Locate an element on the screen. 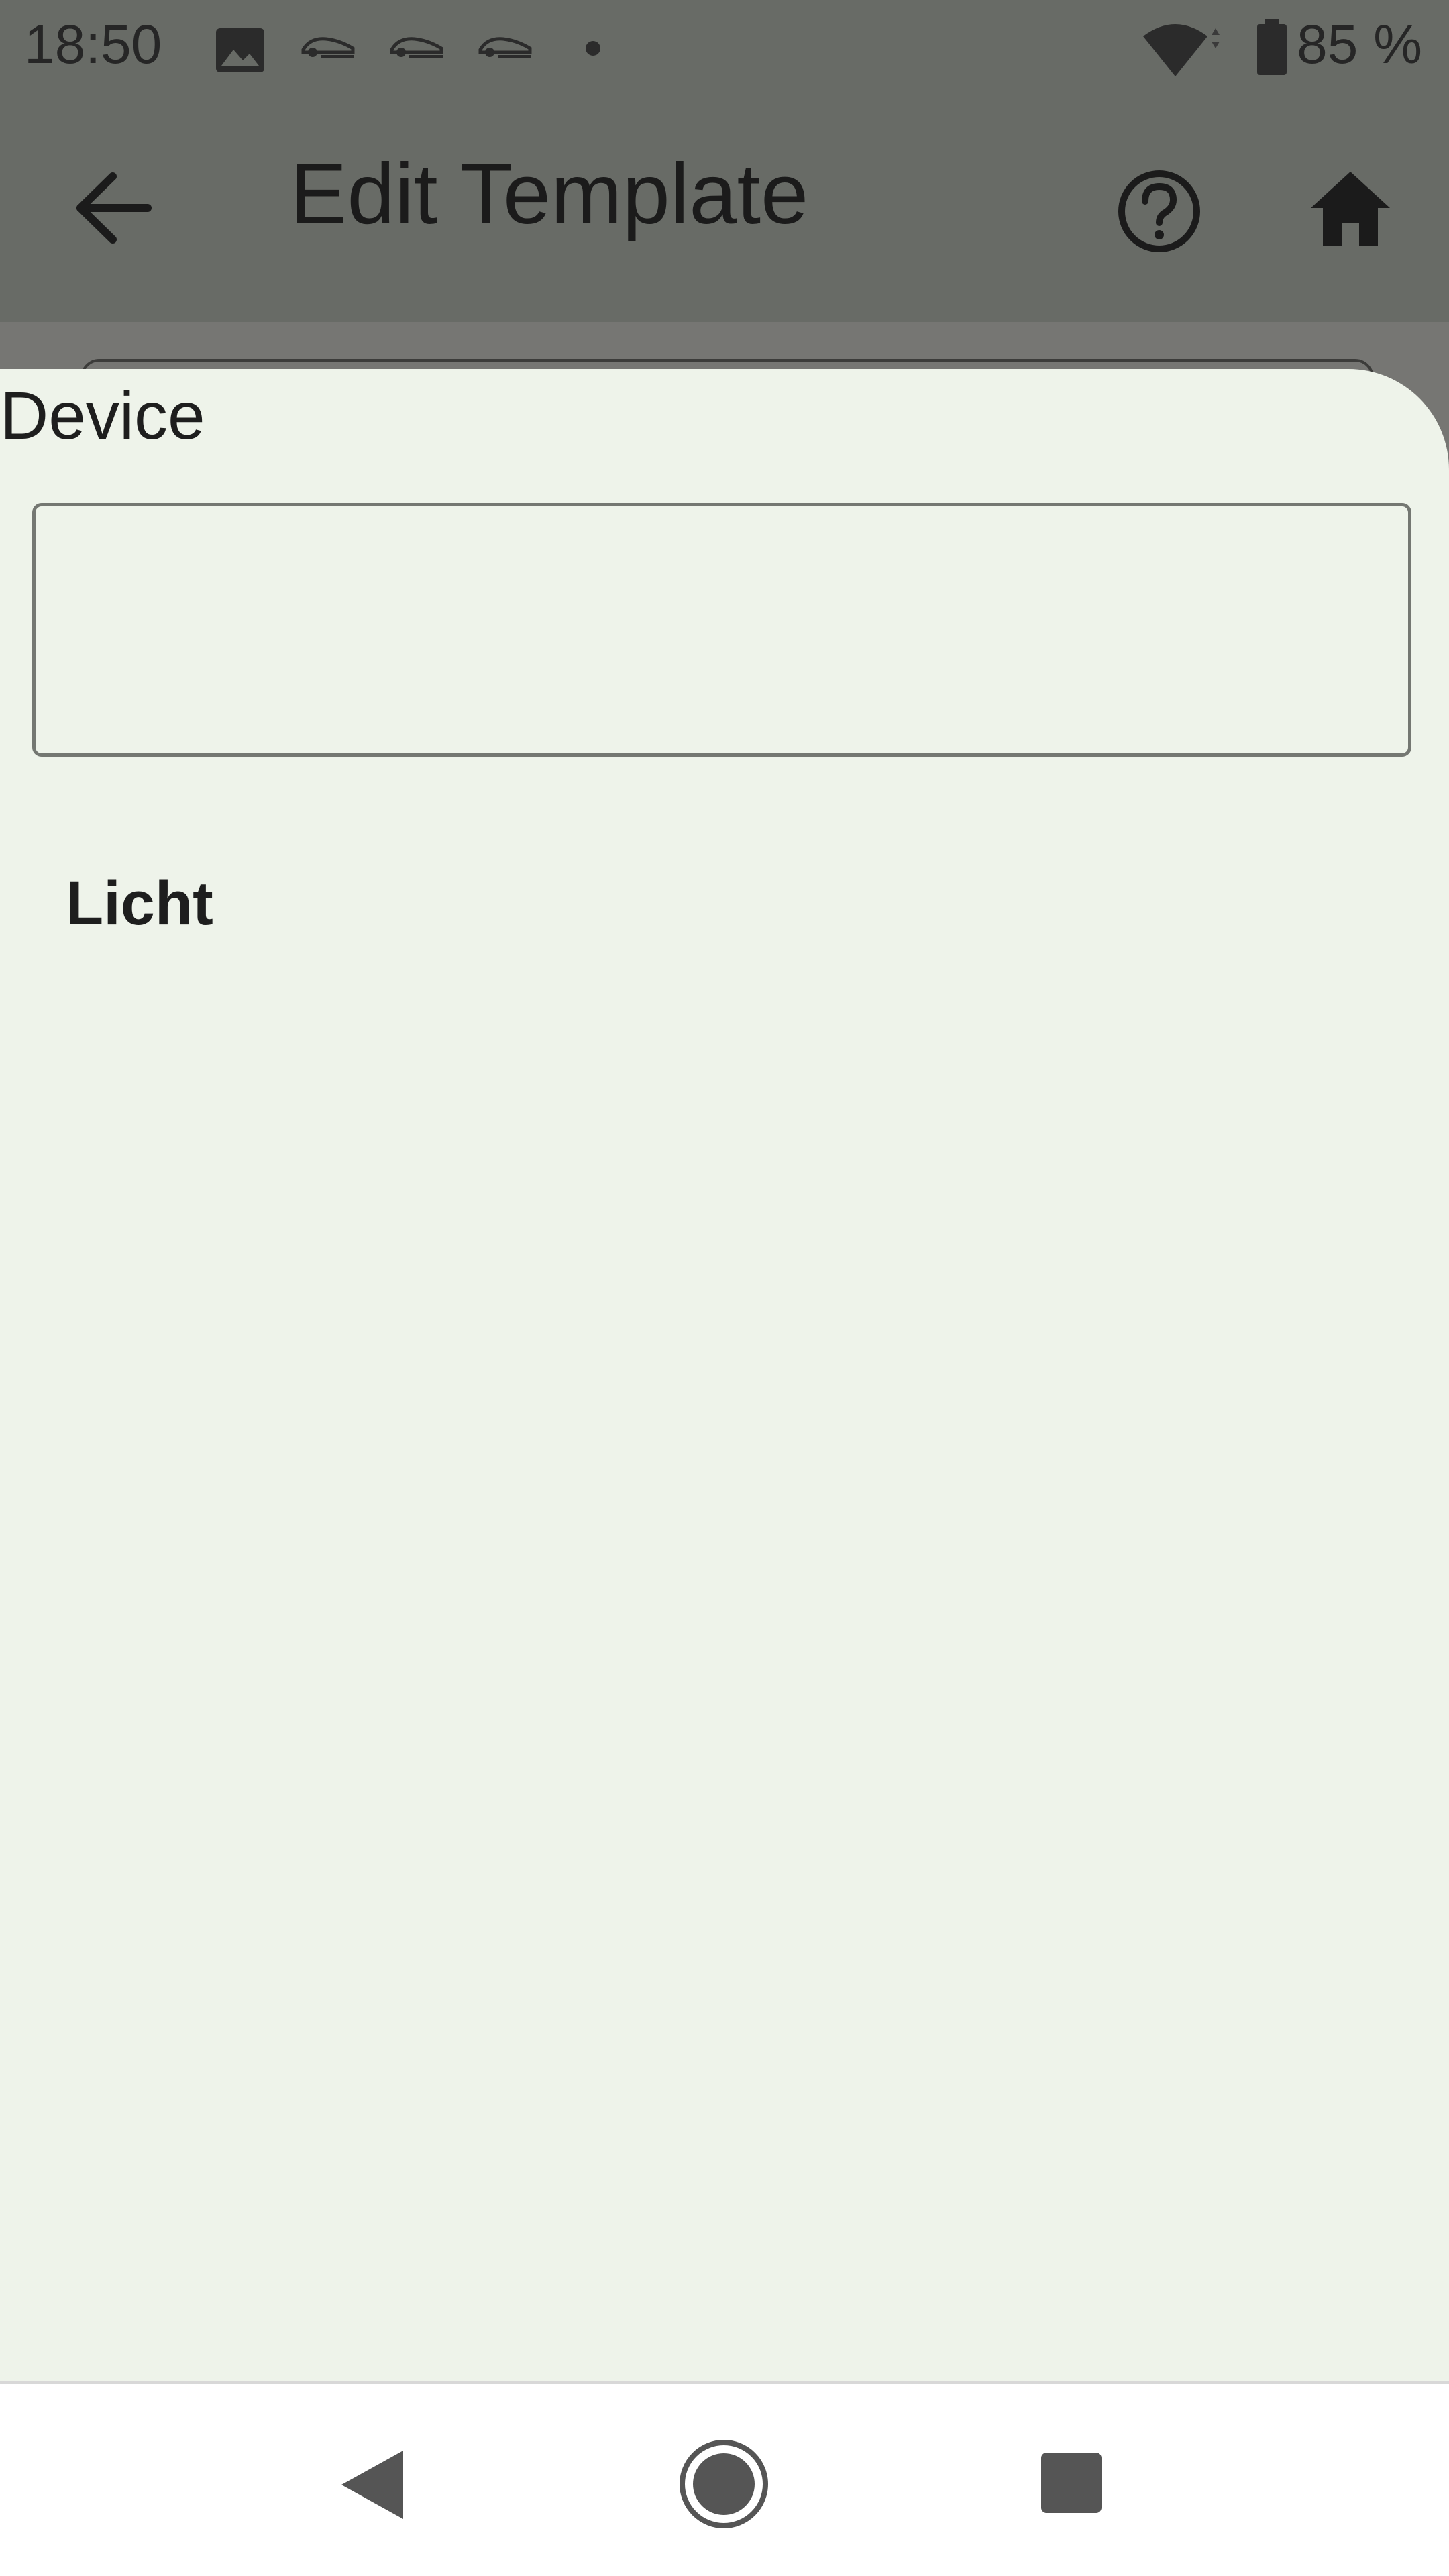 The image size is (1449, 2576). page-title: Edit Template is located at coordinates (549, 194).